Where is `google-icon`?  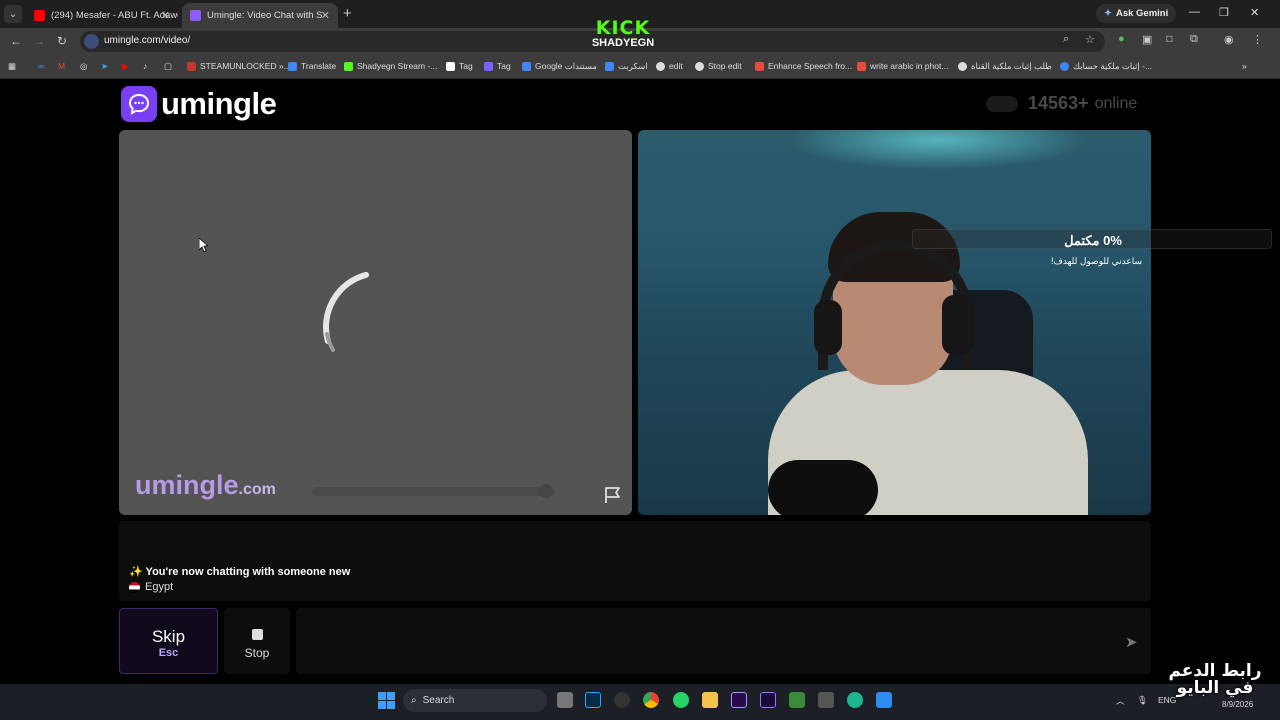
google-icon is located at coordinates (1064, 66).